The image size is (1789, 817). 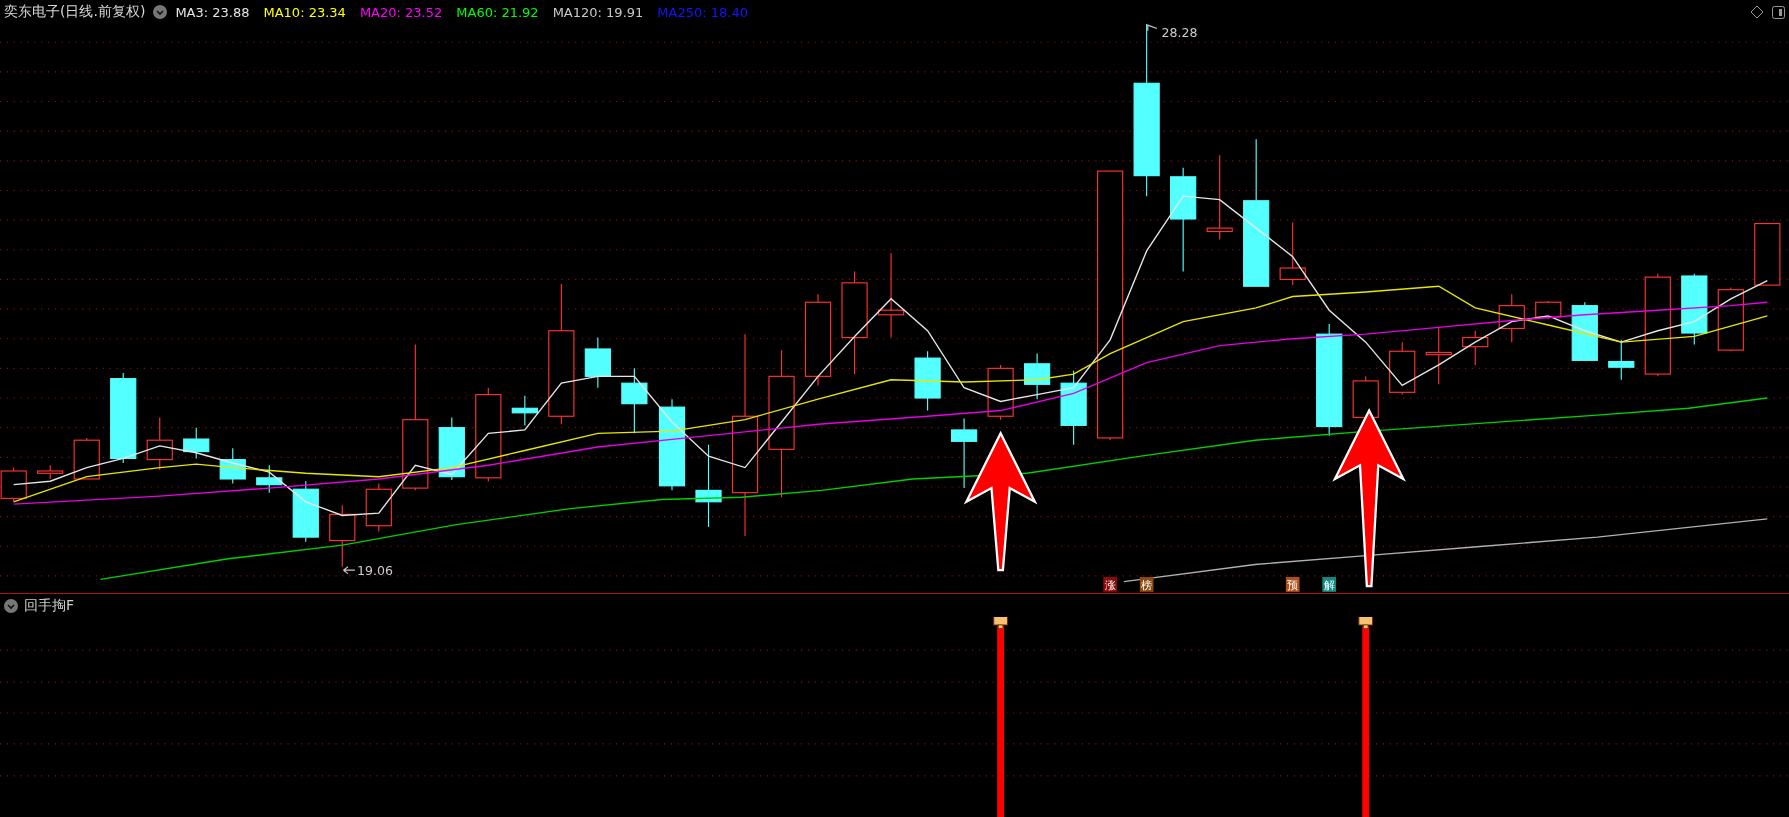 I want to click on event-tag: 榜, so click(x=1146, y=584).